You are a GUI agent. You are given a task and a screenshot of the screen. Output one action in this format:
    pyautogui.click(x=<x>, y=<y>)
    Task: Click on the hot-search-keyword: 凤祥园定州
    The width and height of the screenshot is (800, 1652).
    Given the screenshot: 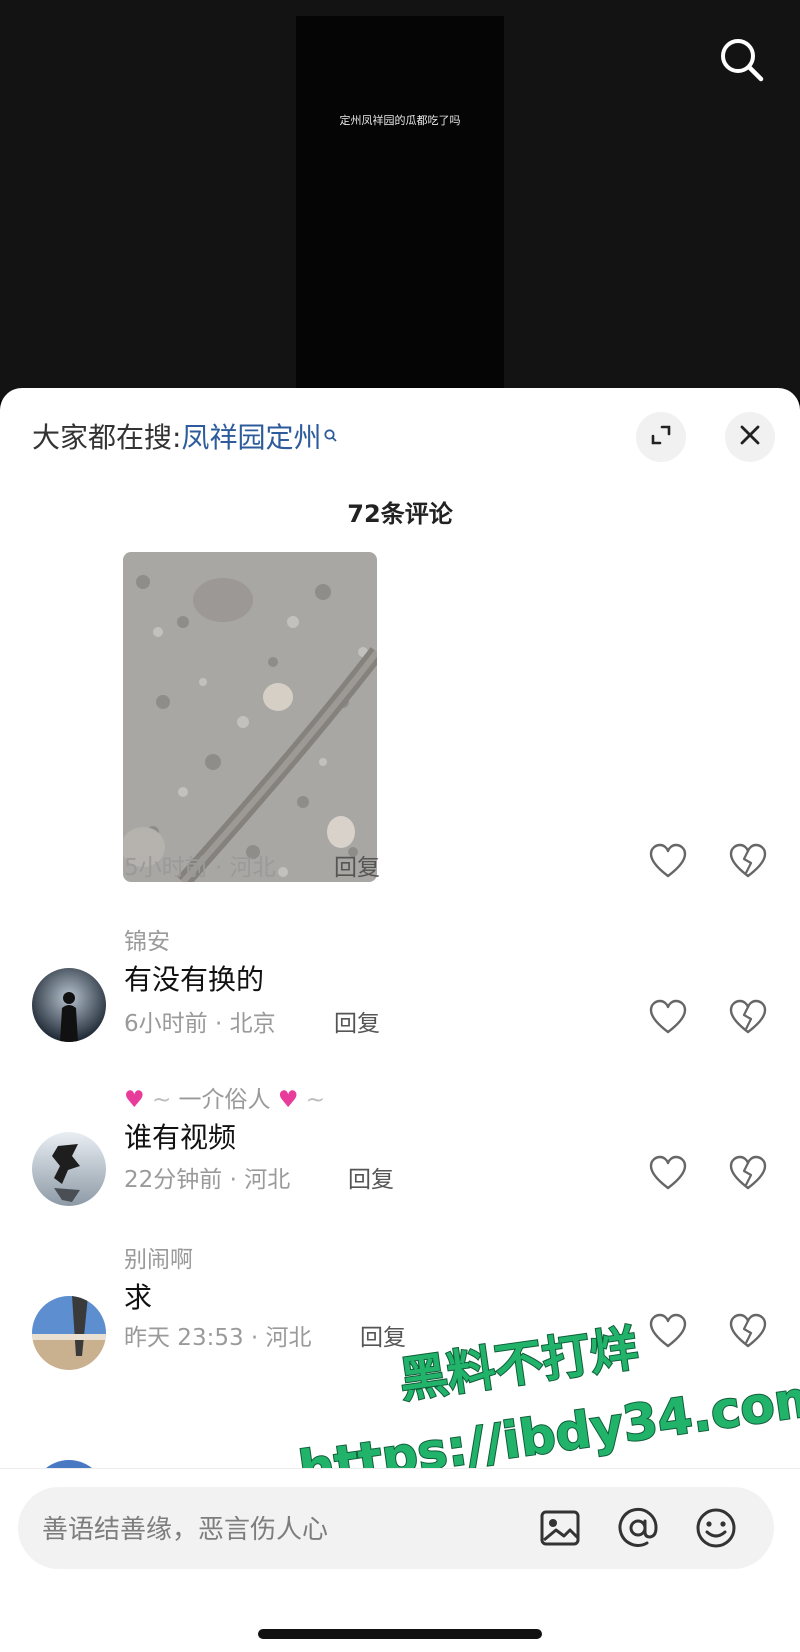 What is the action you would take?
    pyautogui.click(x=251, y=437)
    